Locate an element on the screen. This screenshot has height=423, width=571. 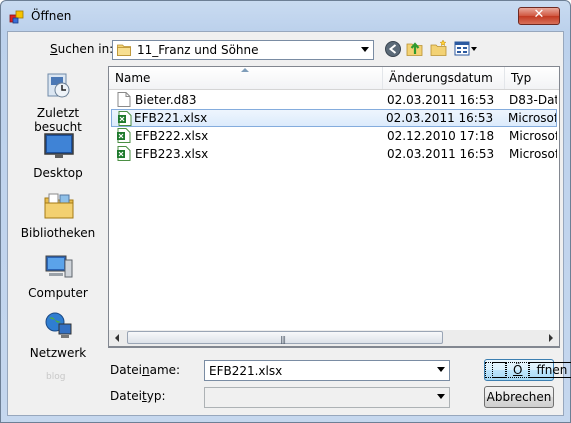
look-in-combo: 11_Franz und Söhne is located at coordinates (243, 50).